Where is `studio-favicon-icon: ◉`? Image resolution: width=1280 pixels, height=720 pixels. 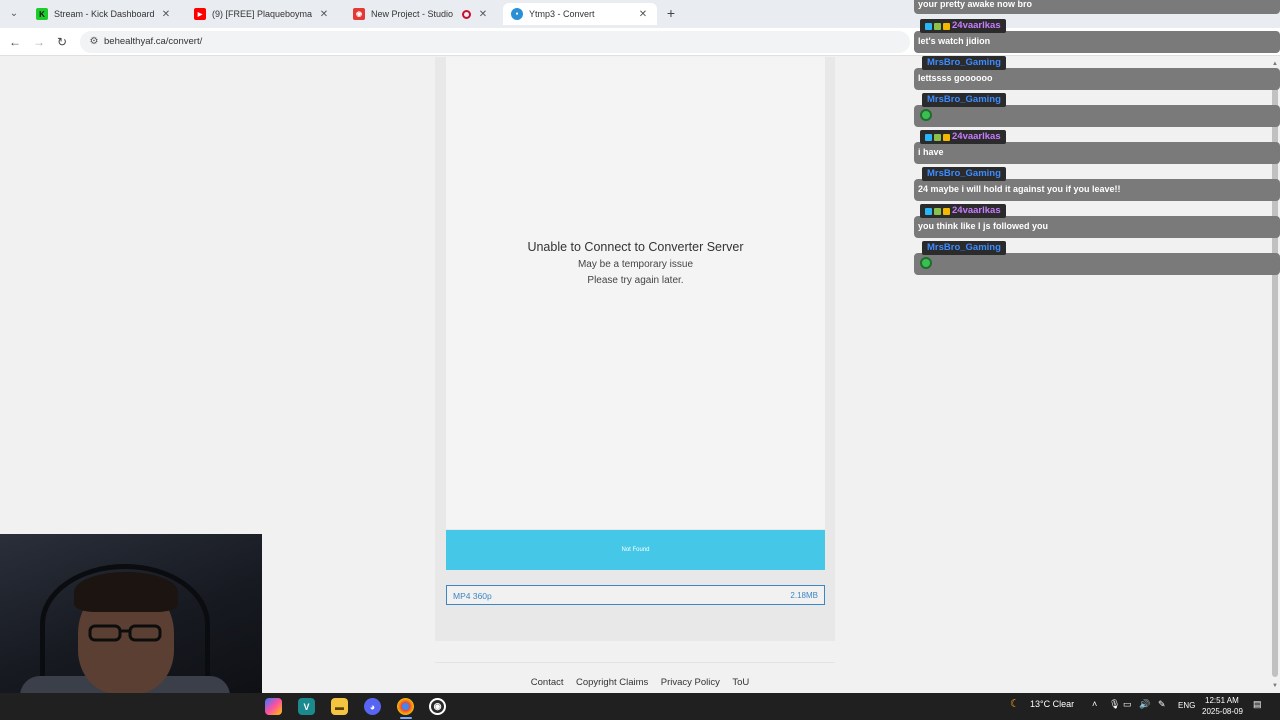 studio-favicon-icon: ◉ is located at coordinates (359, 14).